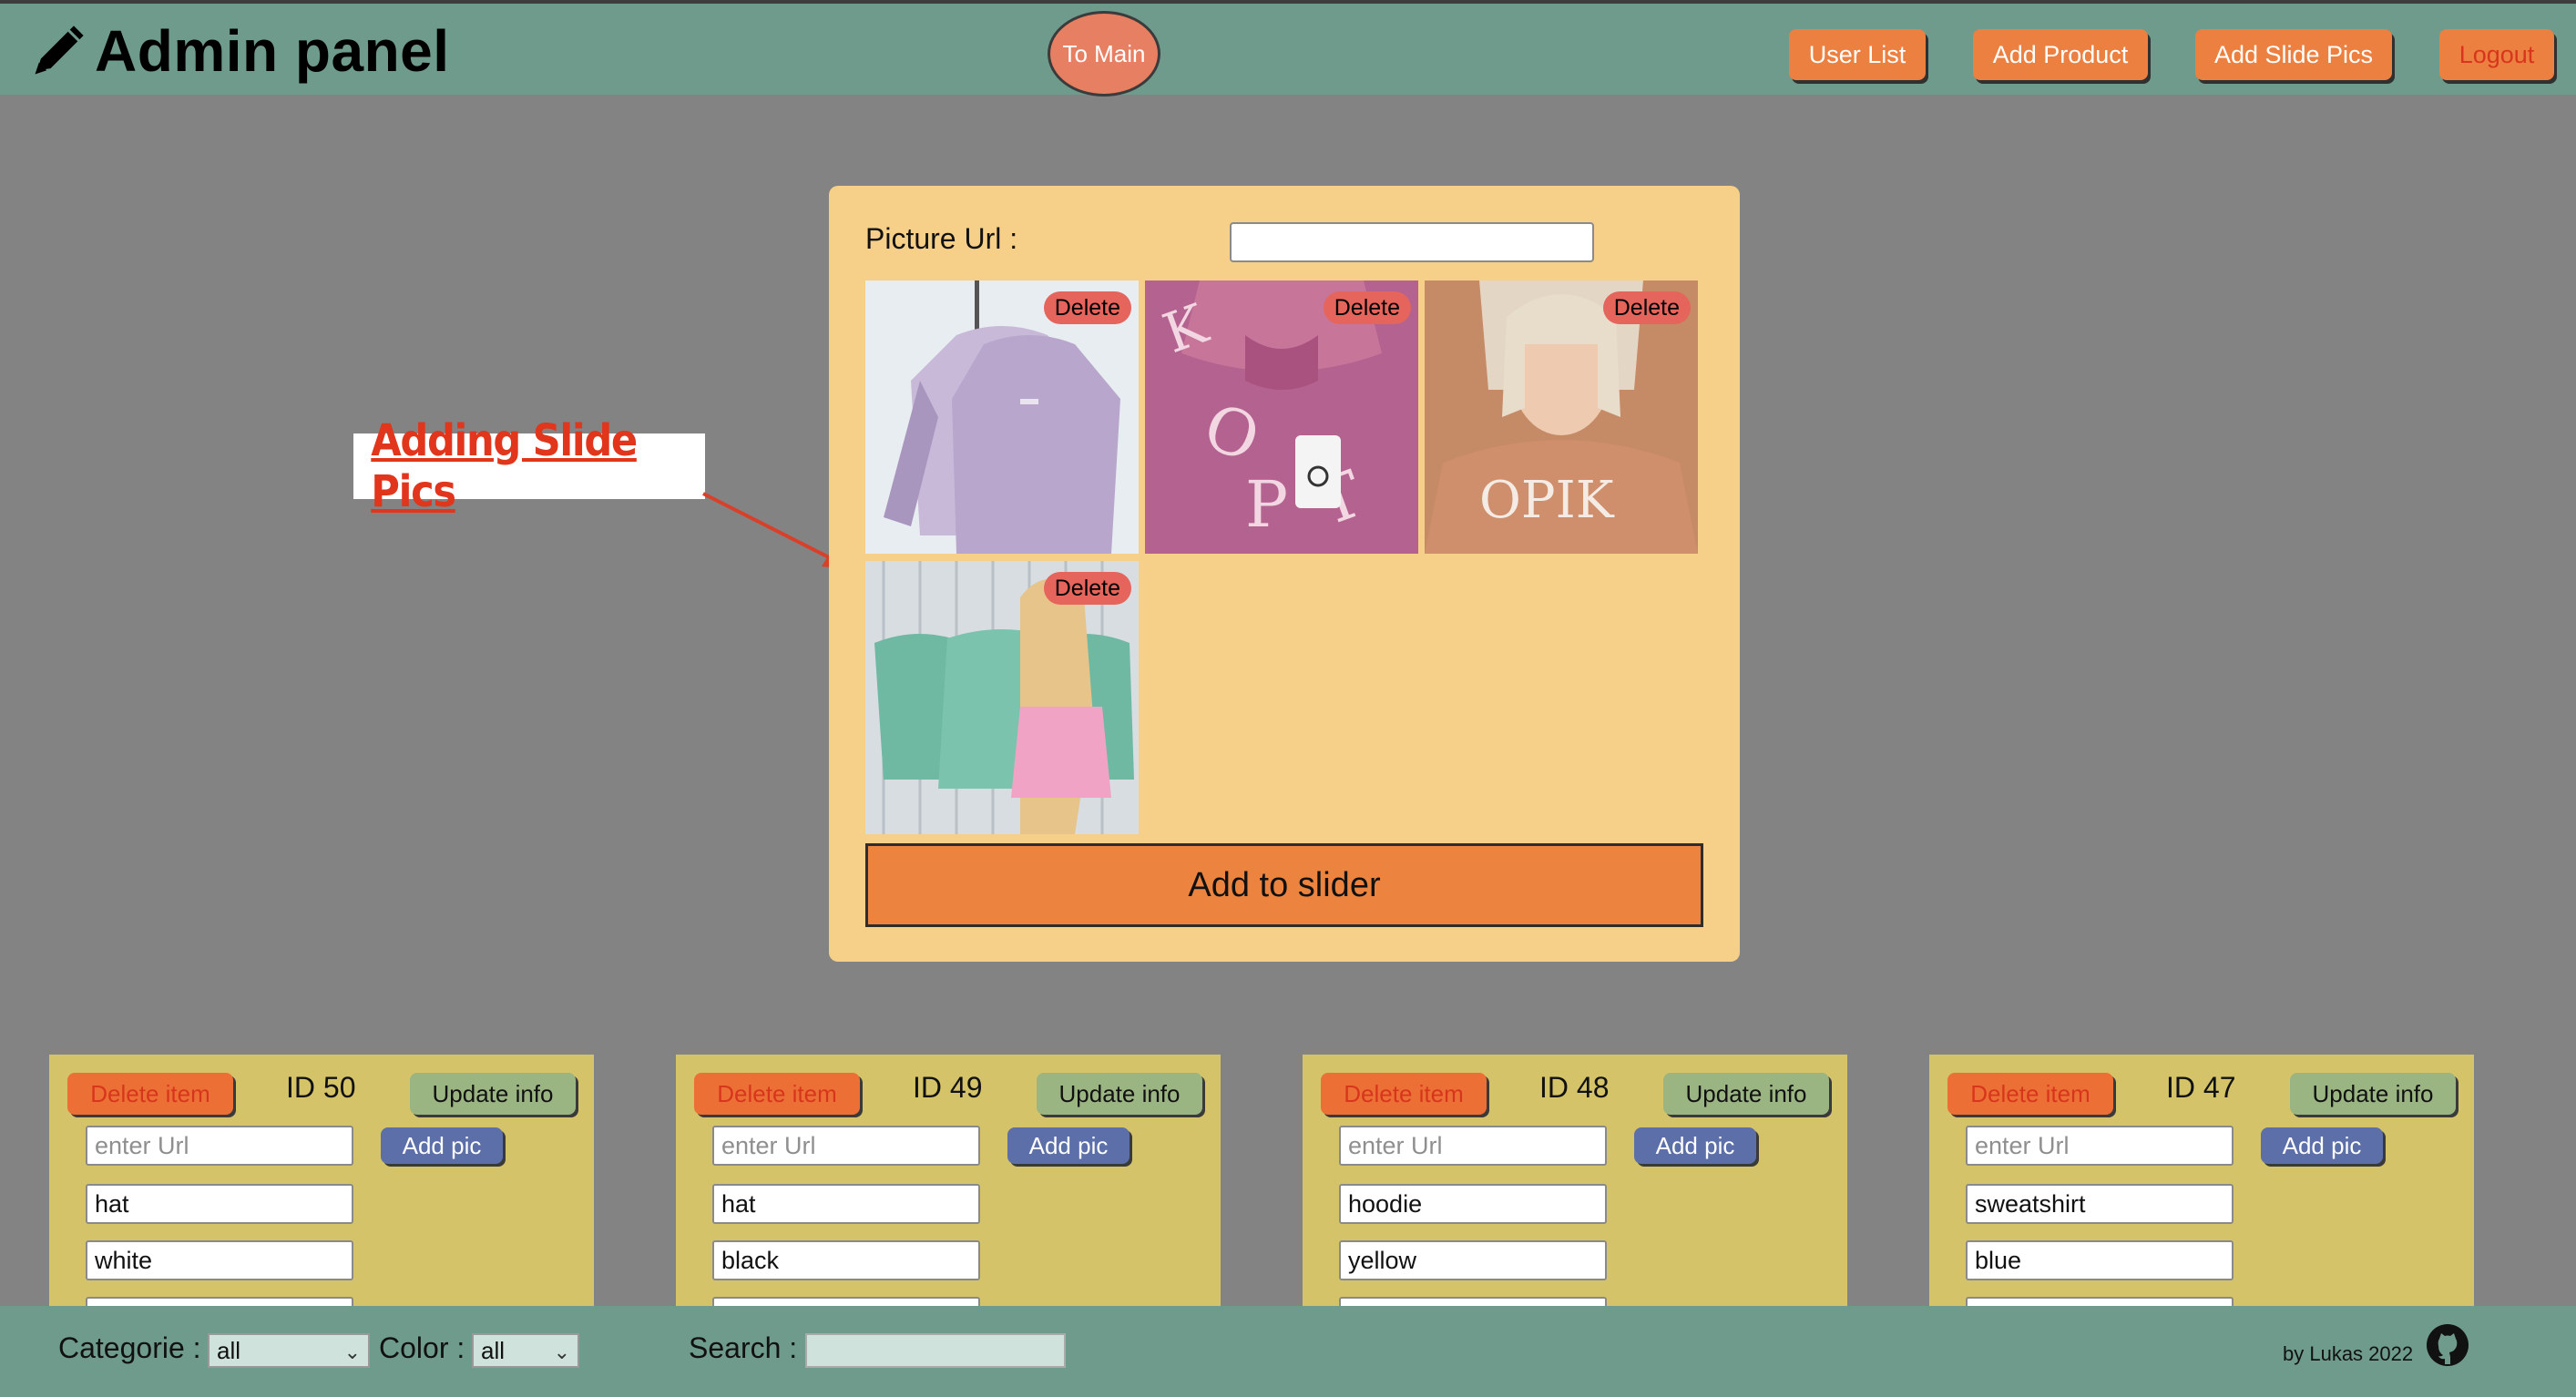  What do you see at coordinates (1473, 1260) in the screenshot?
I see `color-field: yellow` at bounding box center [1473, 1260].